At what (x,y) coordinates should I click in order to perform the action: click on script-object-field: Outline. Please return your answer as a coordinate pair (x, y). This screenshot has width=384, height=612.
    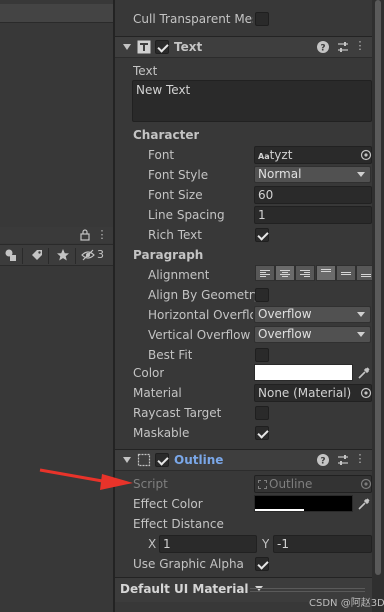
    Looking at the image, I should click on (313, 484).